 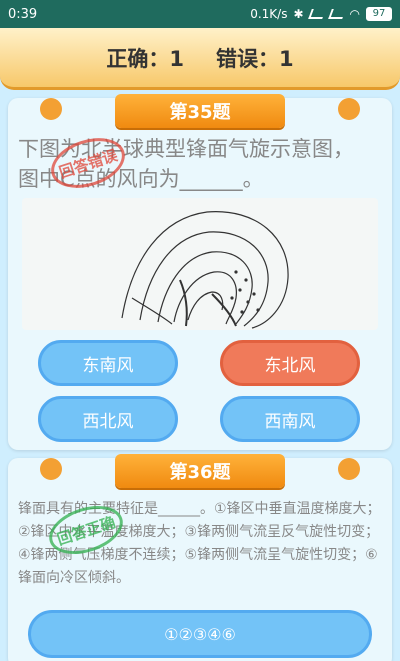 What do you see at coordinates (200, 471) in the screenshot?
I see `question-number-36: 第36题` at bounding box center [200, 471].